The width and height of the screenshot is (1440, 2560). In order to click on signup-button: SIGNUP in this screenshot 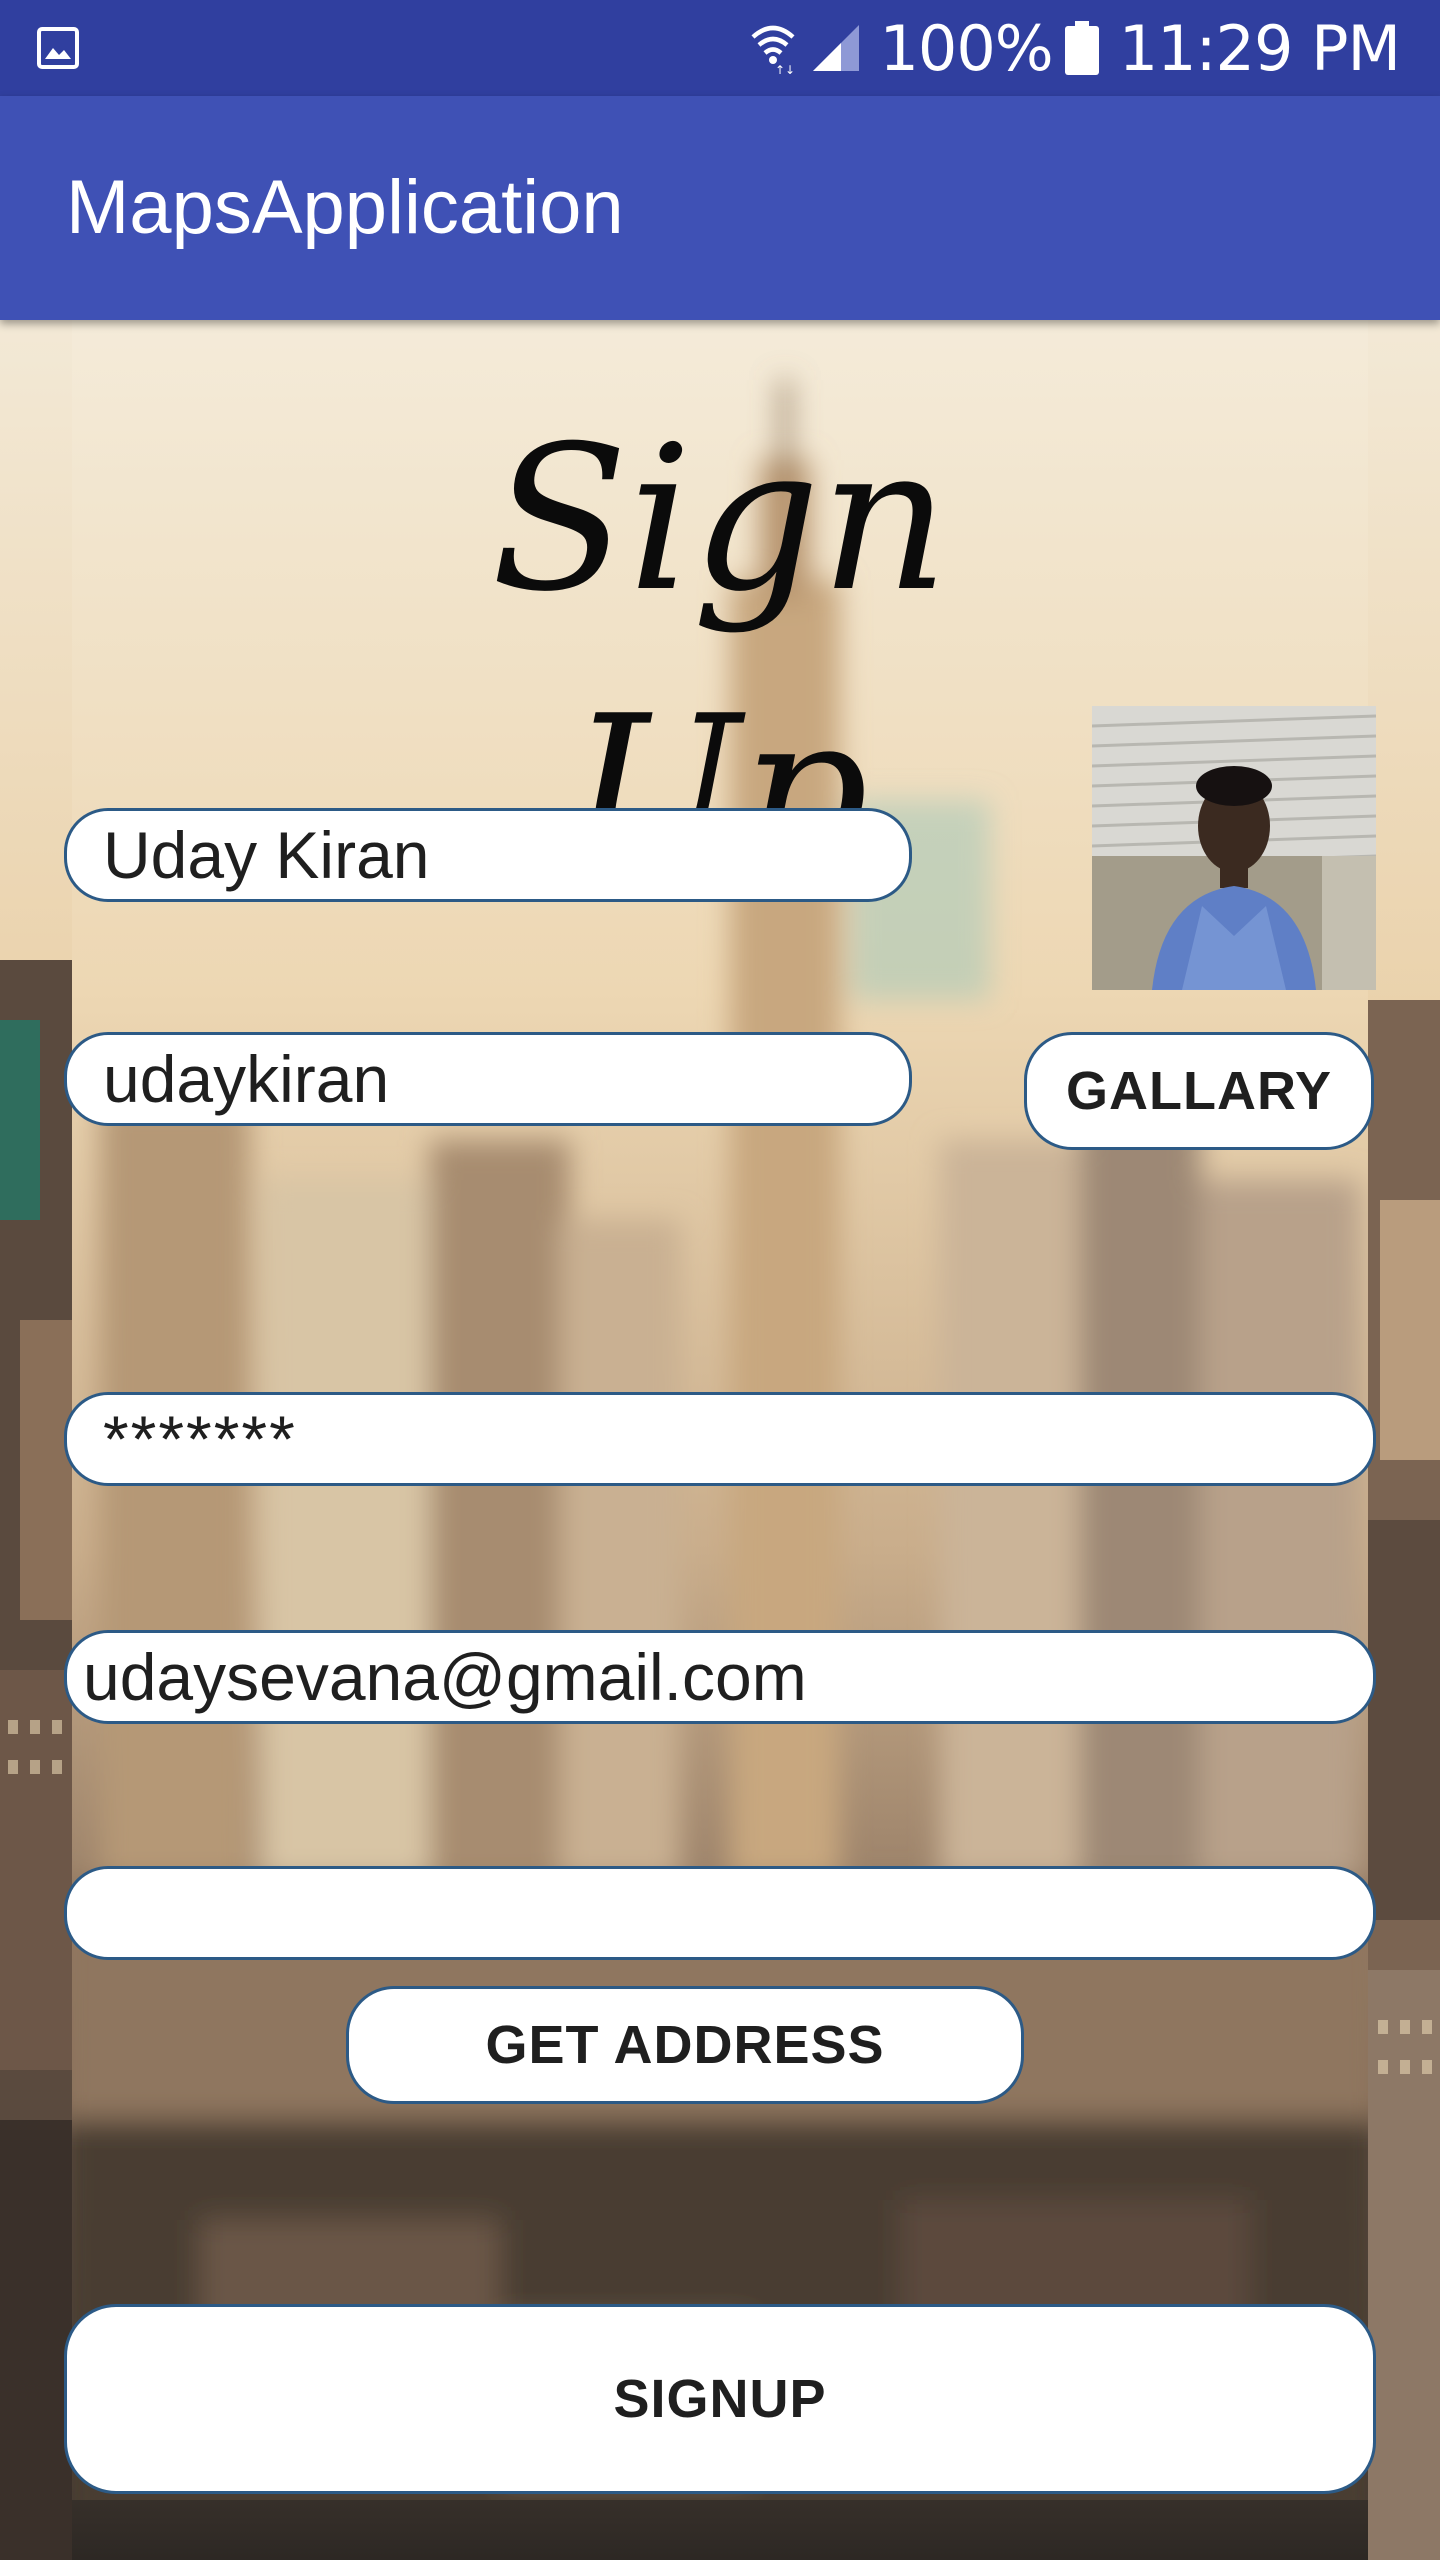, I will do `click(720, 2399)`.